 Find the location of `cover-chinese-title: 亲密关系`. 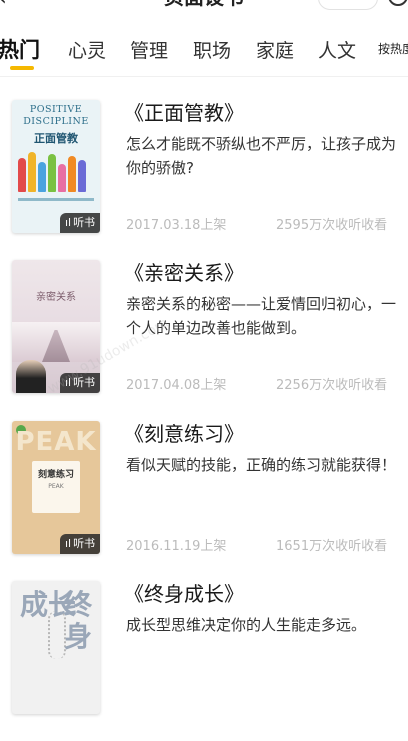

cover-chinese-title: 亲密关系 is located at coordinates (56, 297).